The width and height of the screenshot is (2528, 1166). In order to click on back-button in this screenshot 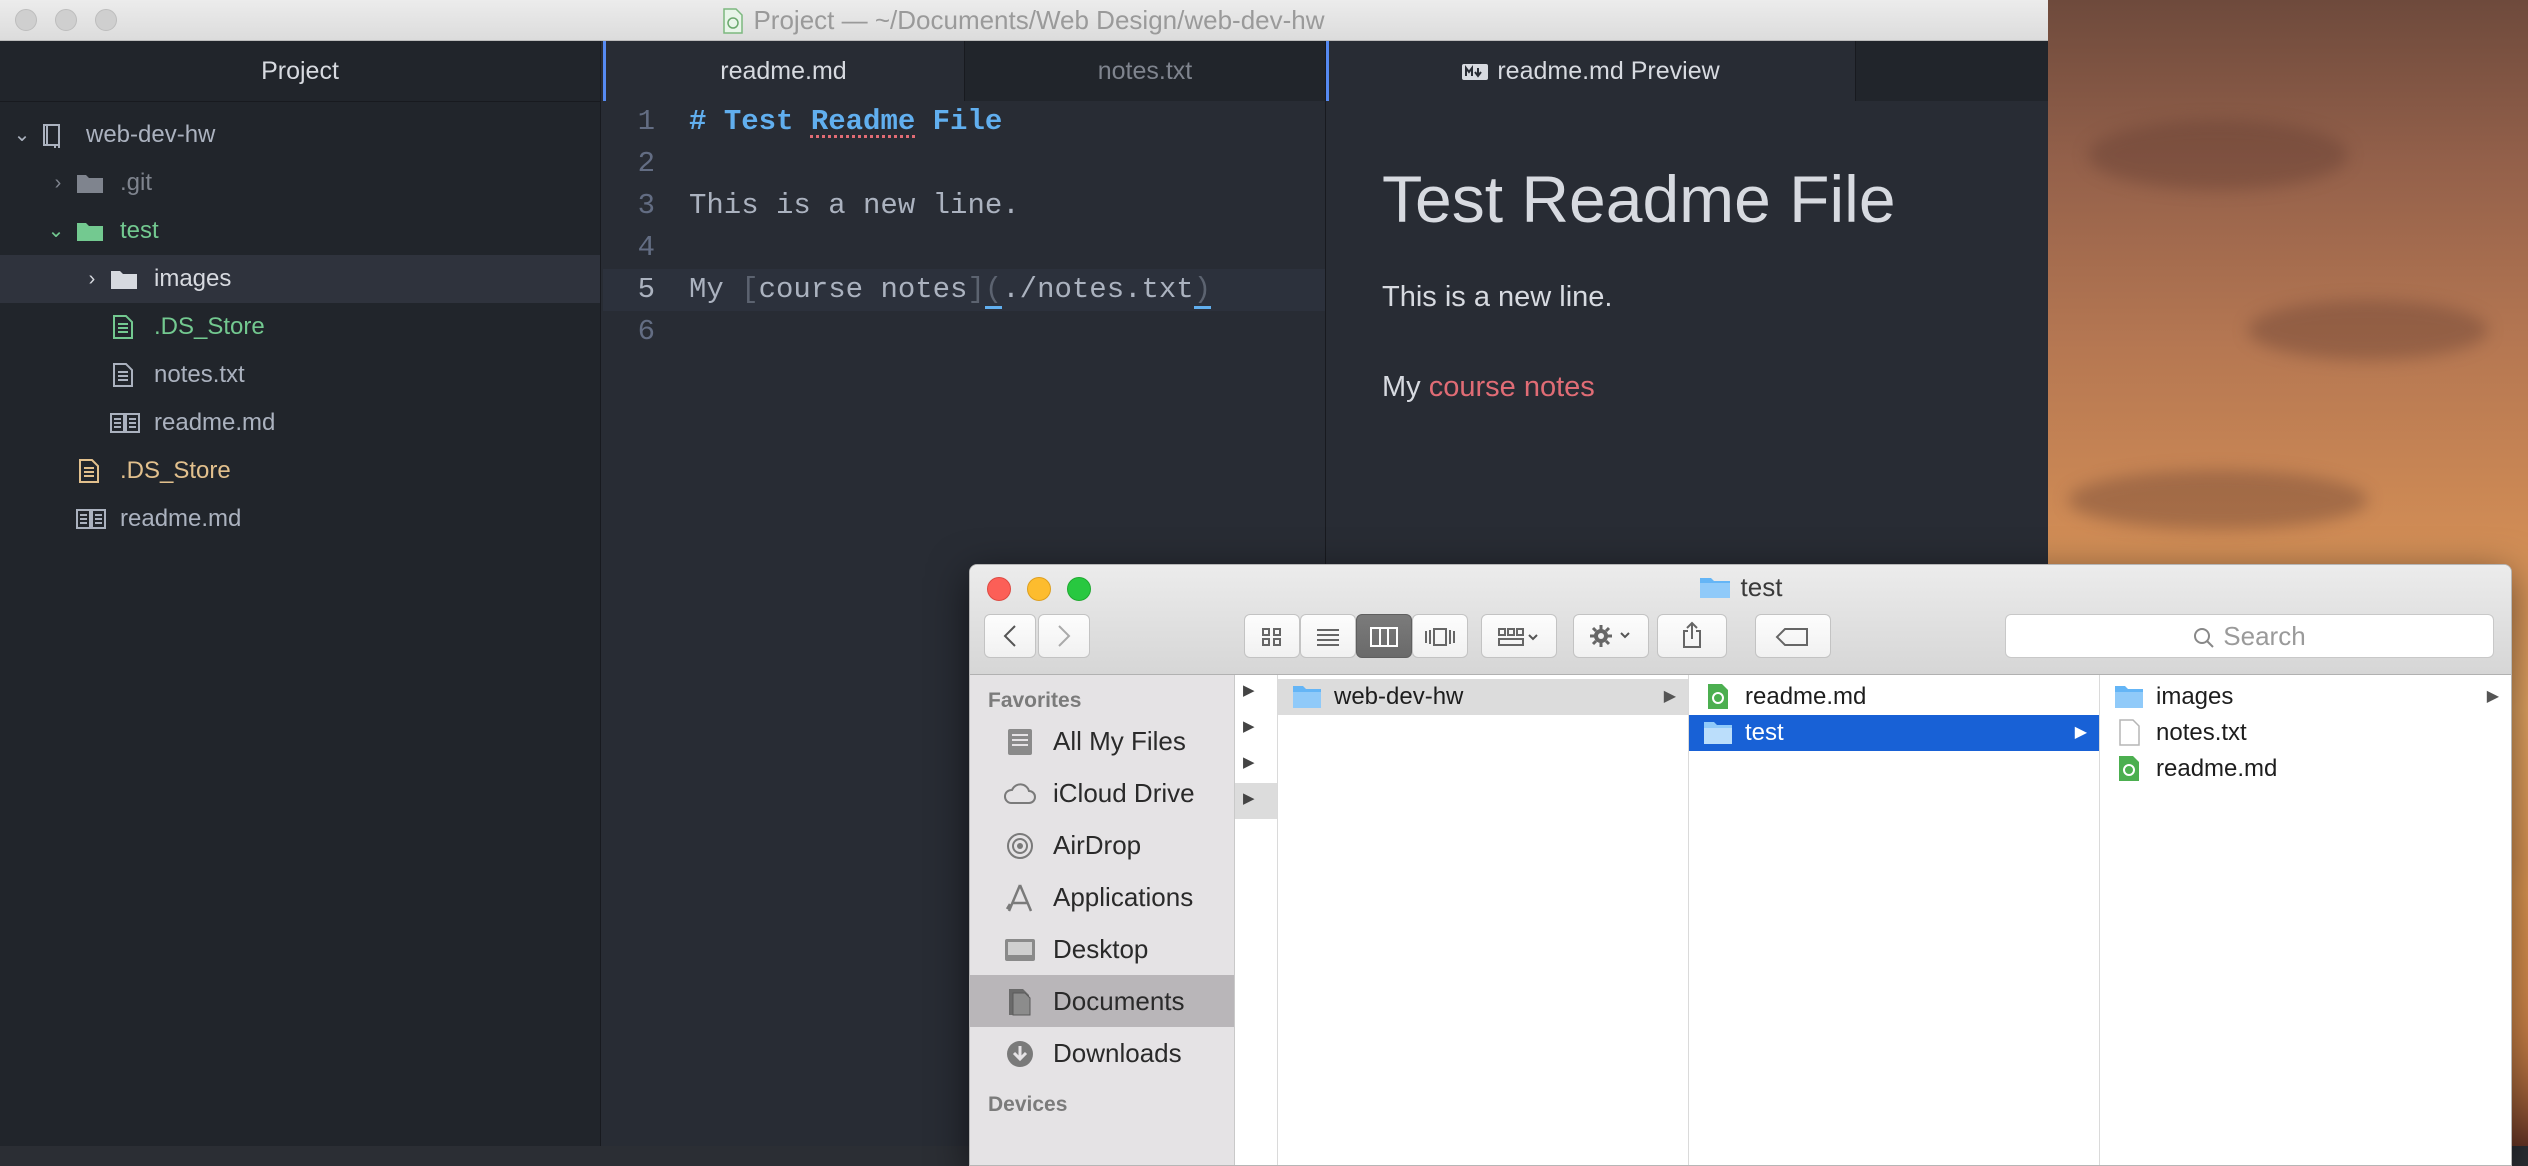, I will do `click(1010, 636)`.